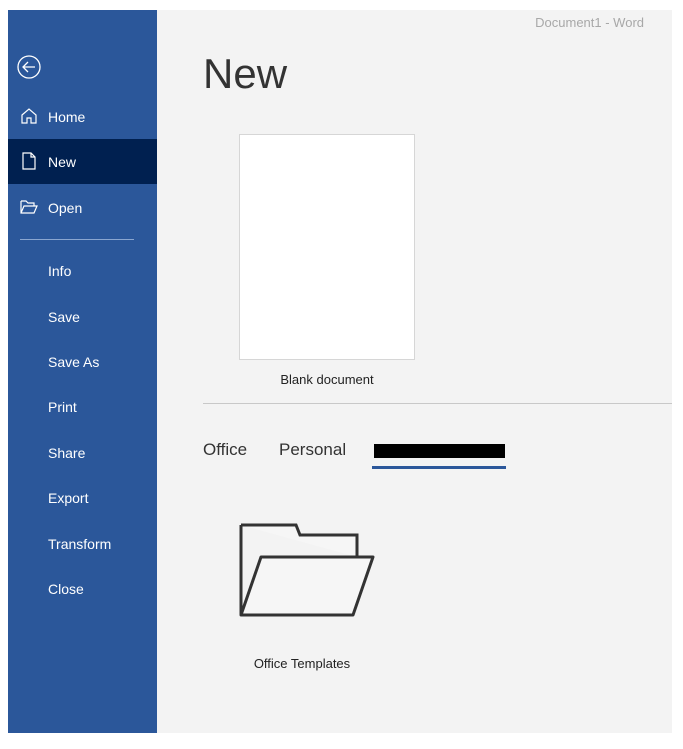 The width and height of the screenshot is (683, 749). What do you see at coordinates (29, 207) in the screenshot?
I see `open-folder-icon` at bounding box center [29, 207].